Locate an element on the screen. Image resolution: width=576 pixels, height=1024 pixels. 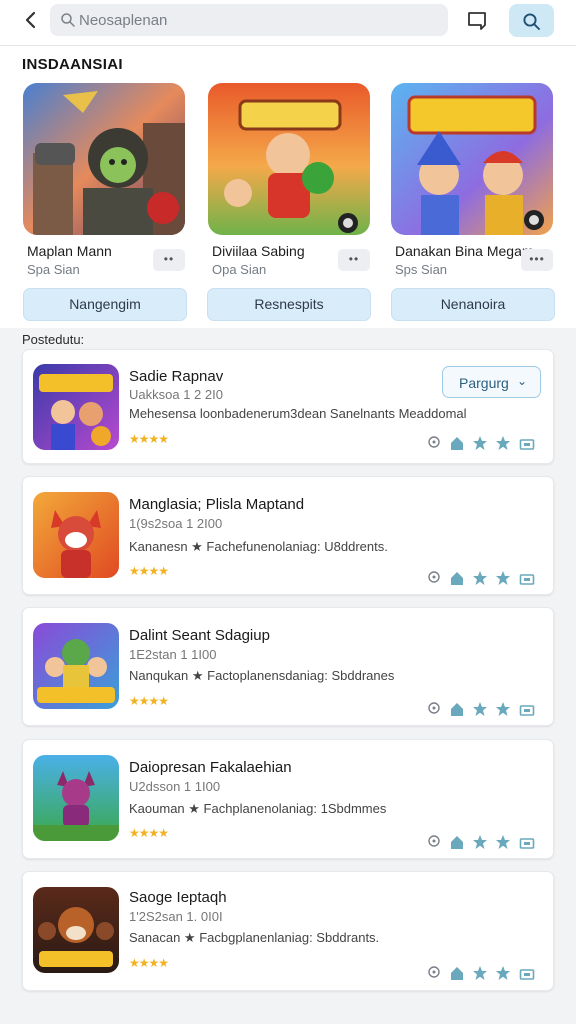
game-title: Daiopresan Fakalaehian is located at coordinates (210, 767).